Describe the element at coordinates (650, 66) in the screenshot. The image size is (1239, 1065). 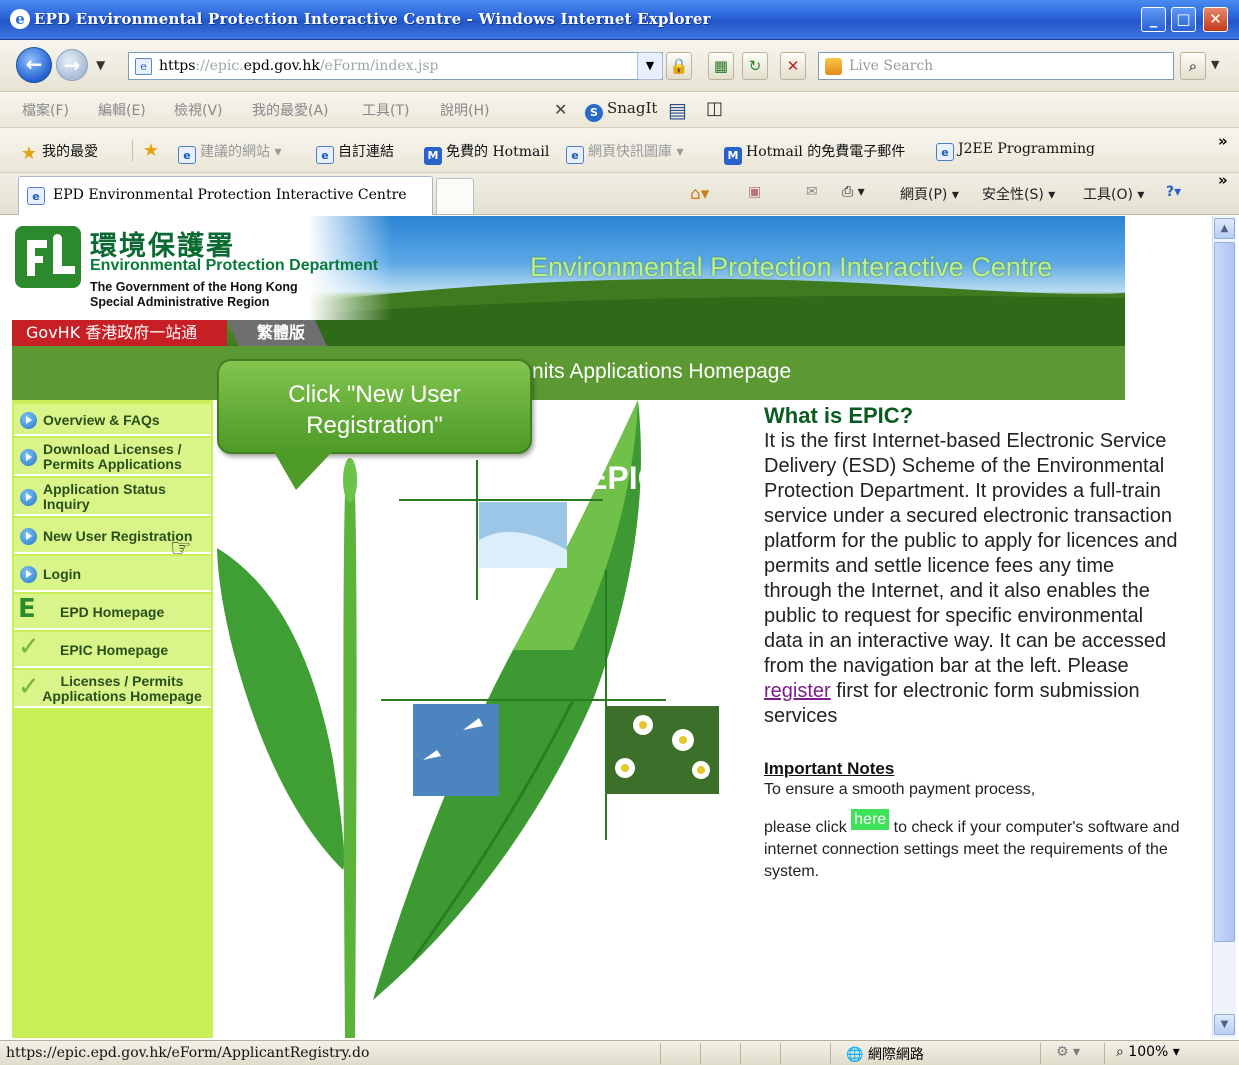
I see `address-dropdown-icon: ▼` at that location.